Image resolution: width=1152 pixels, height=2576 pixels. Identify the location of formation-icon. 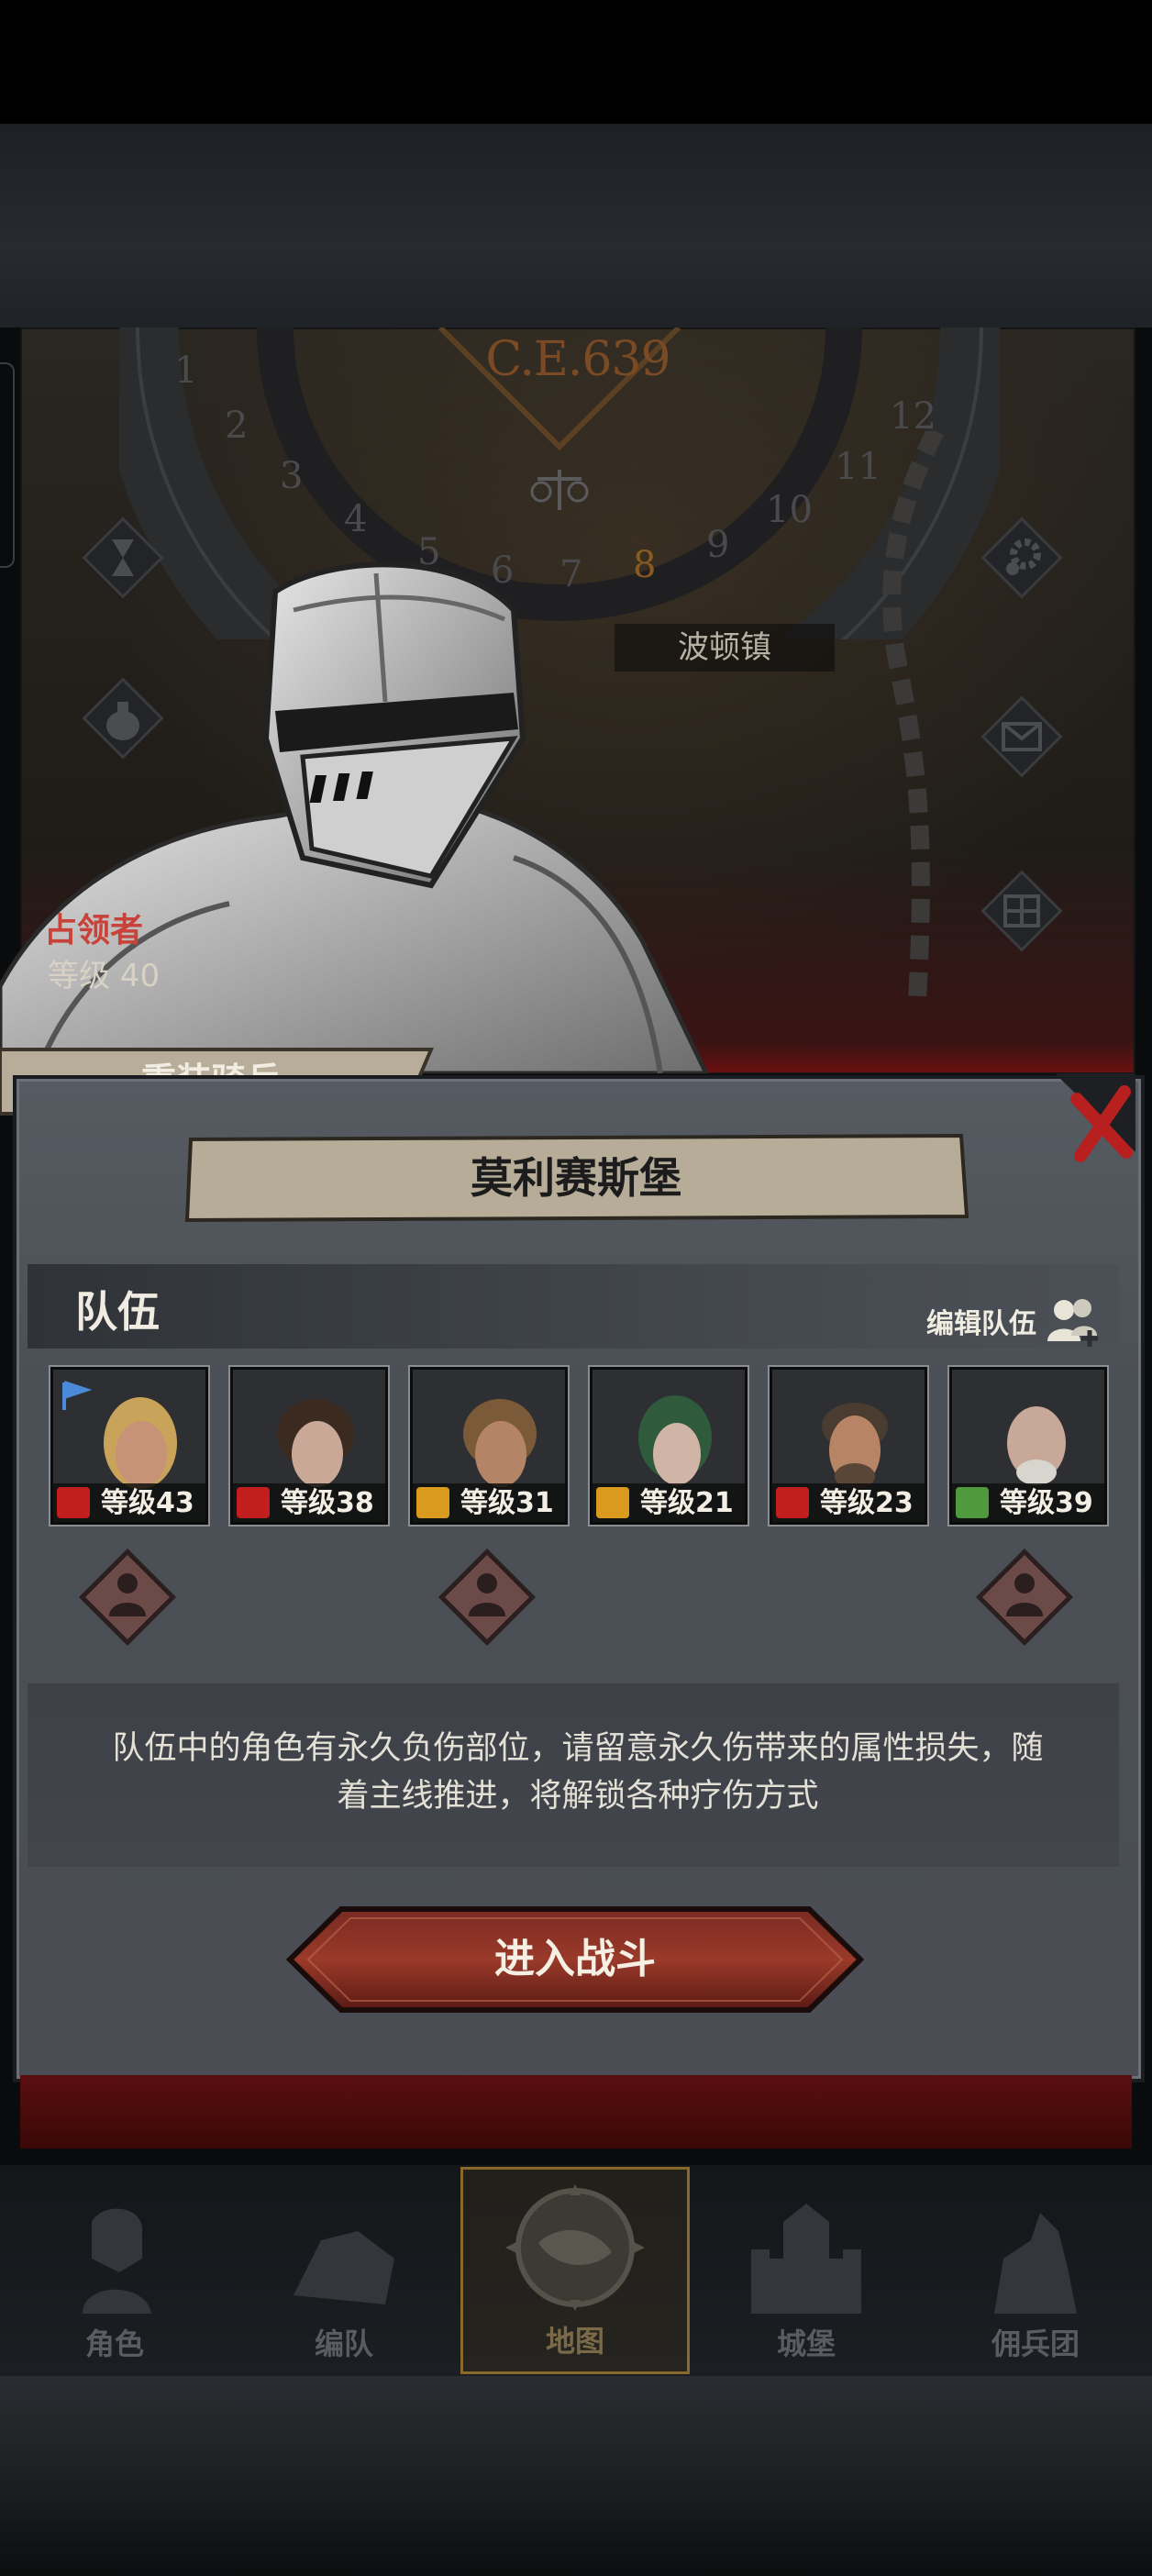
(344, 2267).